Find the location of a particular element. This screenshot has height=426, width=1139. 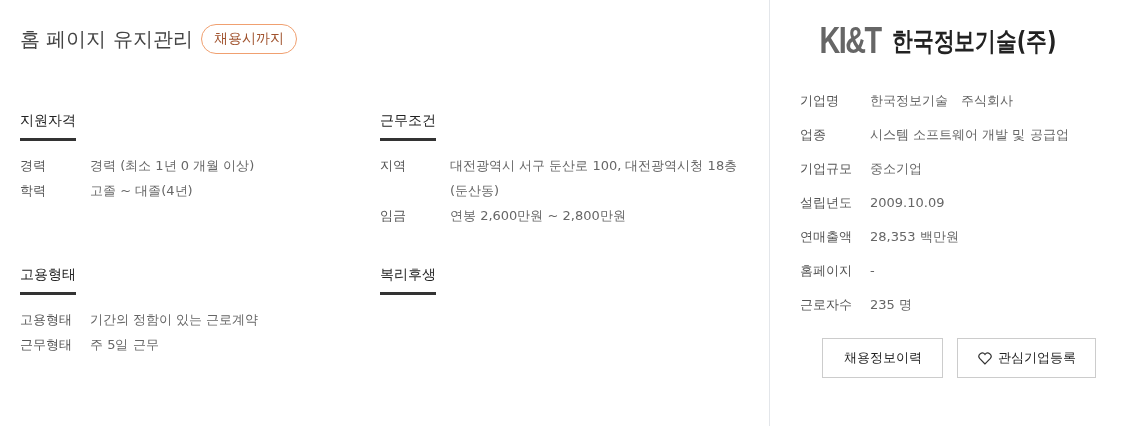

field-label: 설립년도 is located at coordinates (826, 203).